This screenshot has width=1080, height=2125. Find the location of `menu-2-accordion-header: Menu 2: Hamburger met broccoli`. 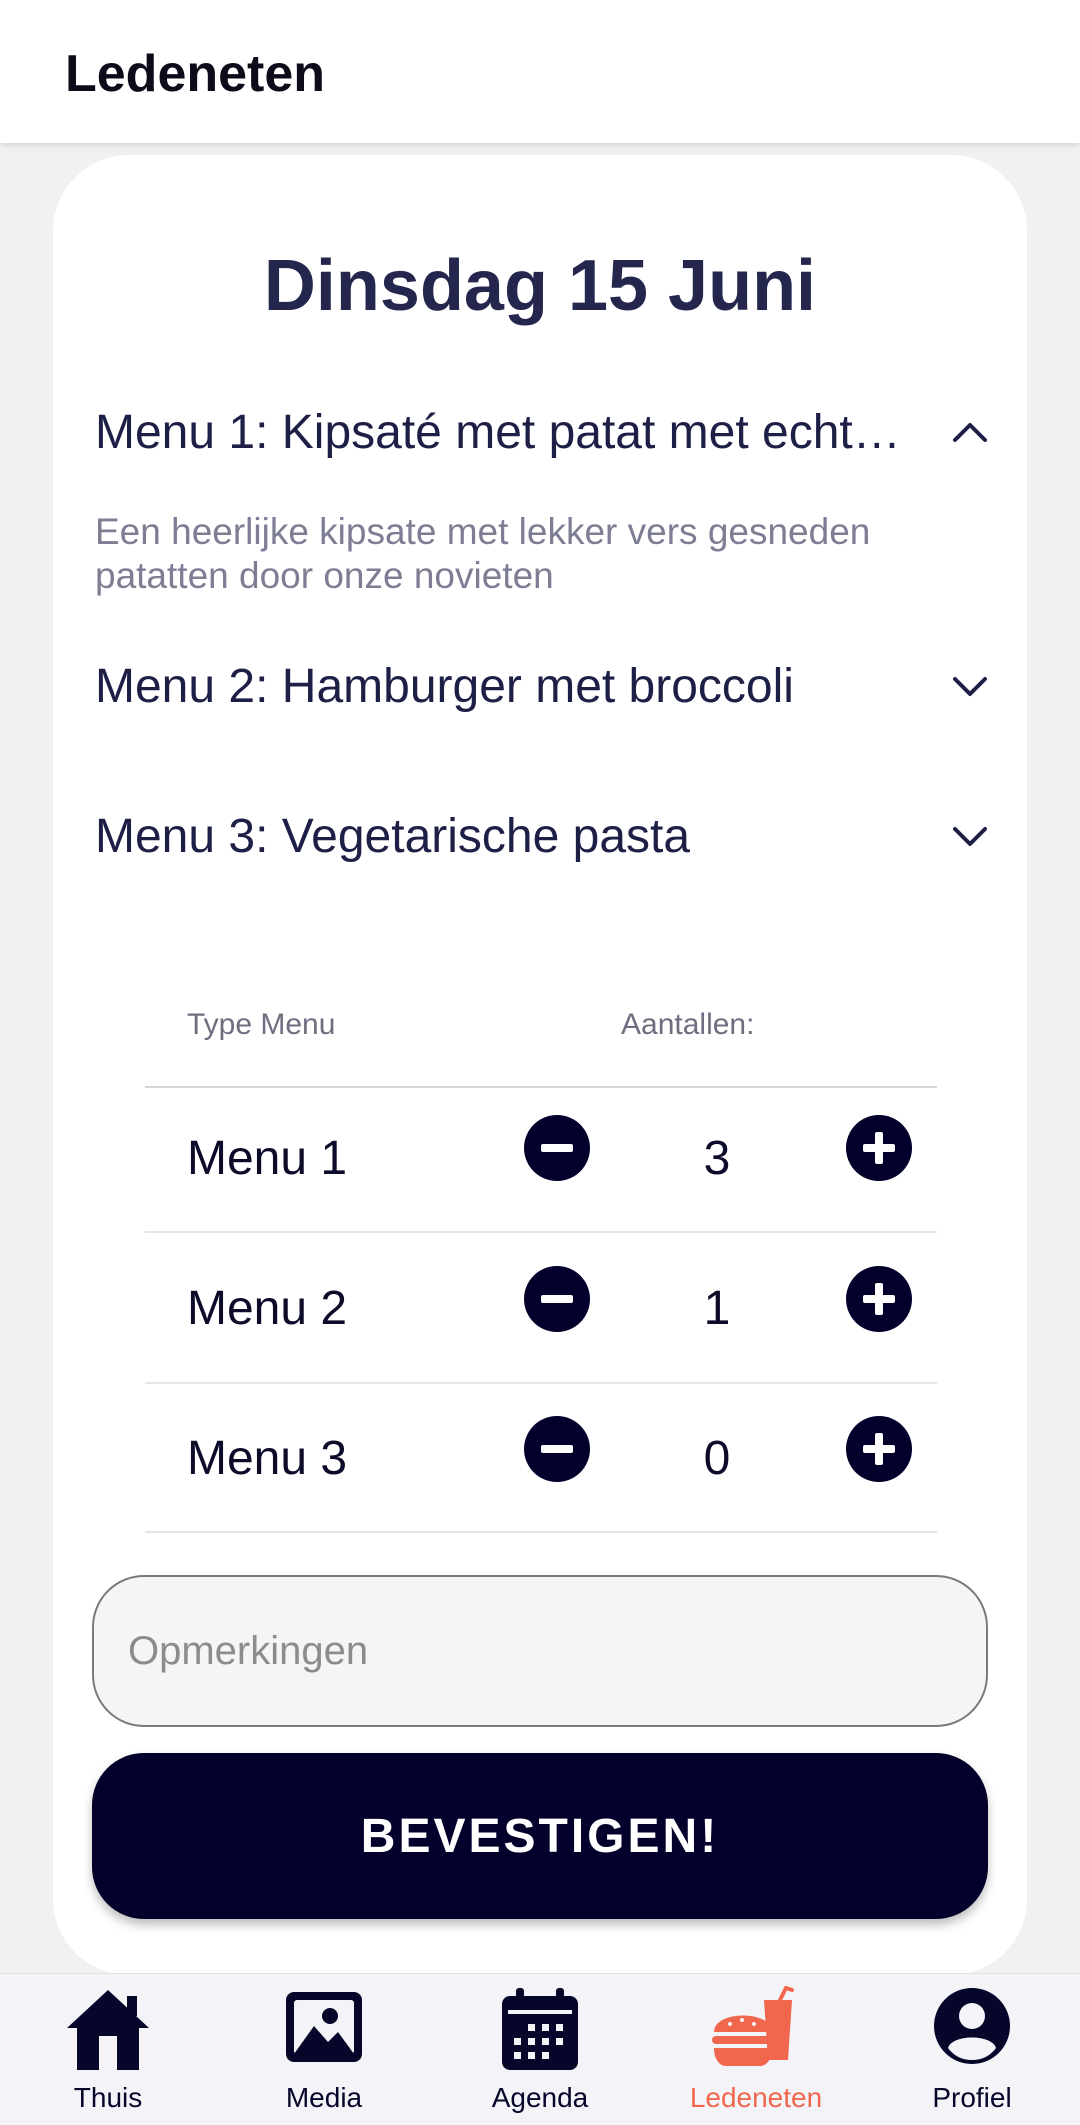

menu-2-accordion-header: Menu 2: Hamburger met broccoli is located at coordinates (545, 686).